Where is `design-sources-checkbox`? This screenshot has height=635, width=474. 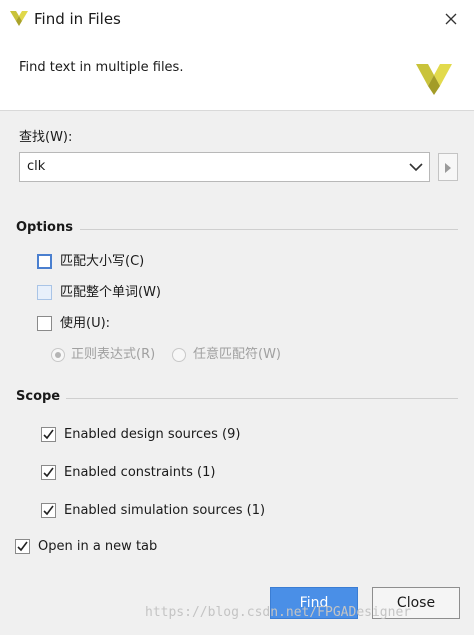 design-sources-checkbox is located at coordinates (48, 434).